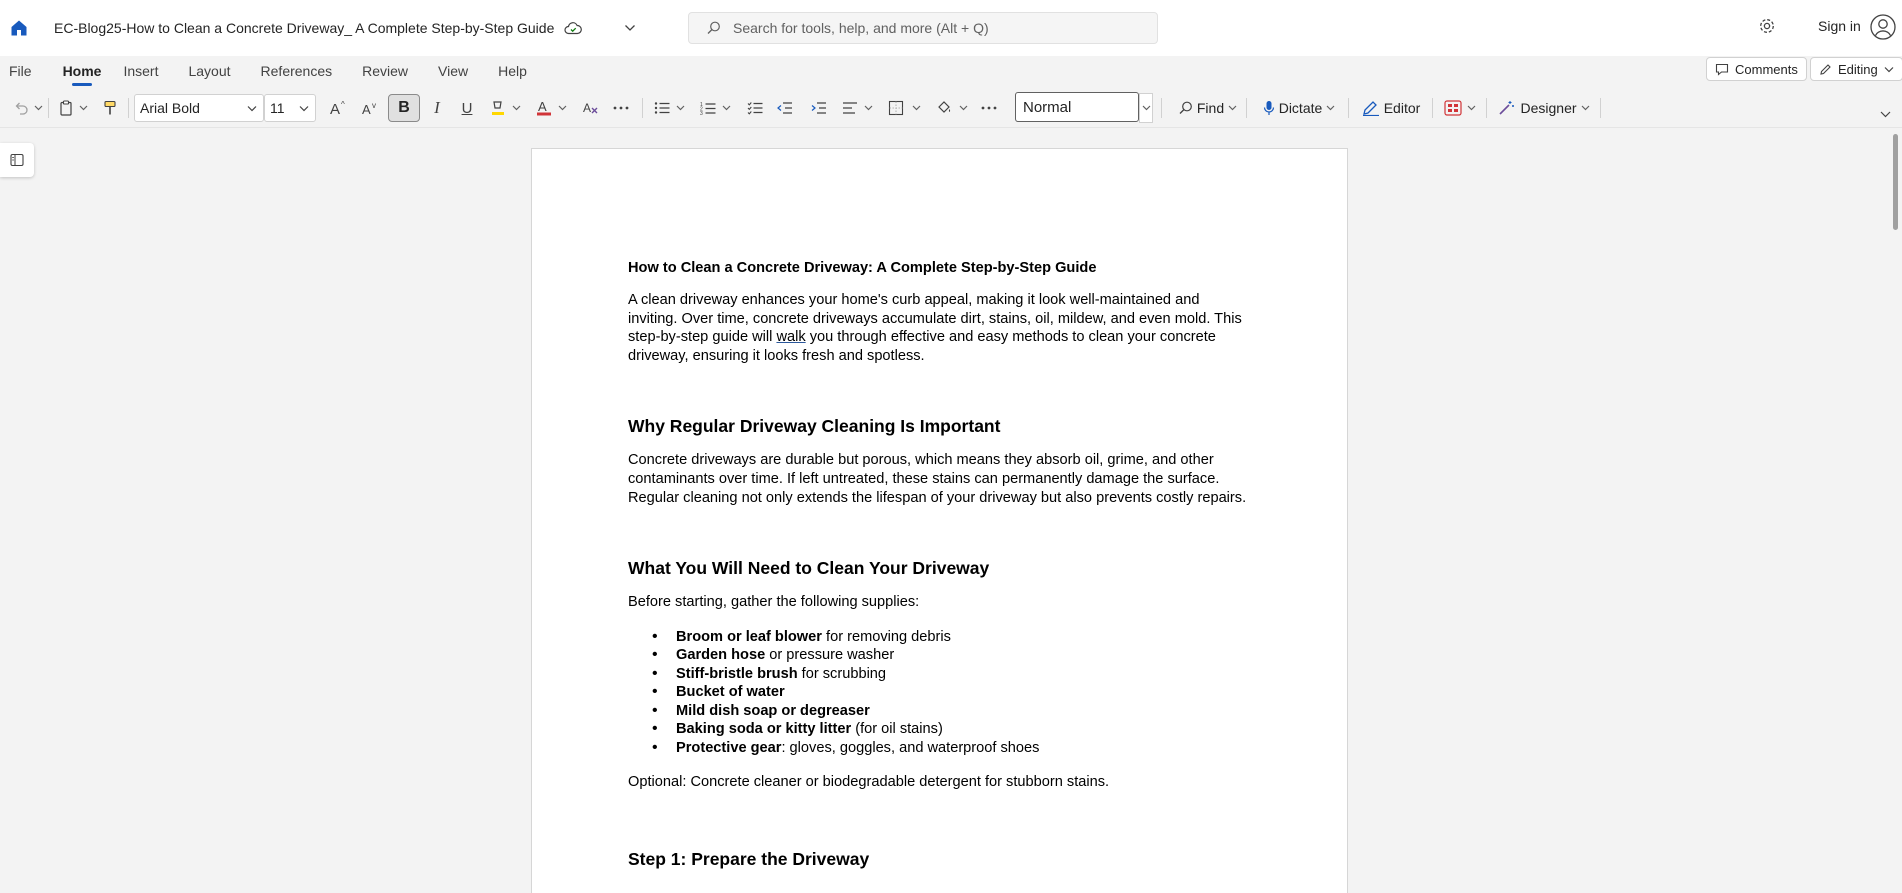  Describe the element at coordinates (140, 72) in the screenshot. I see `menu-insert: Insert` at that location.